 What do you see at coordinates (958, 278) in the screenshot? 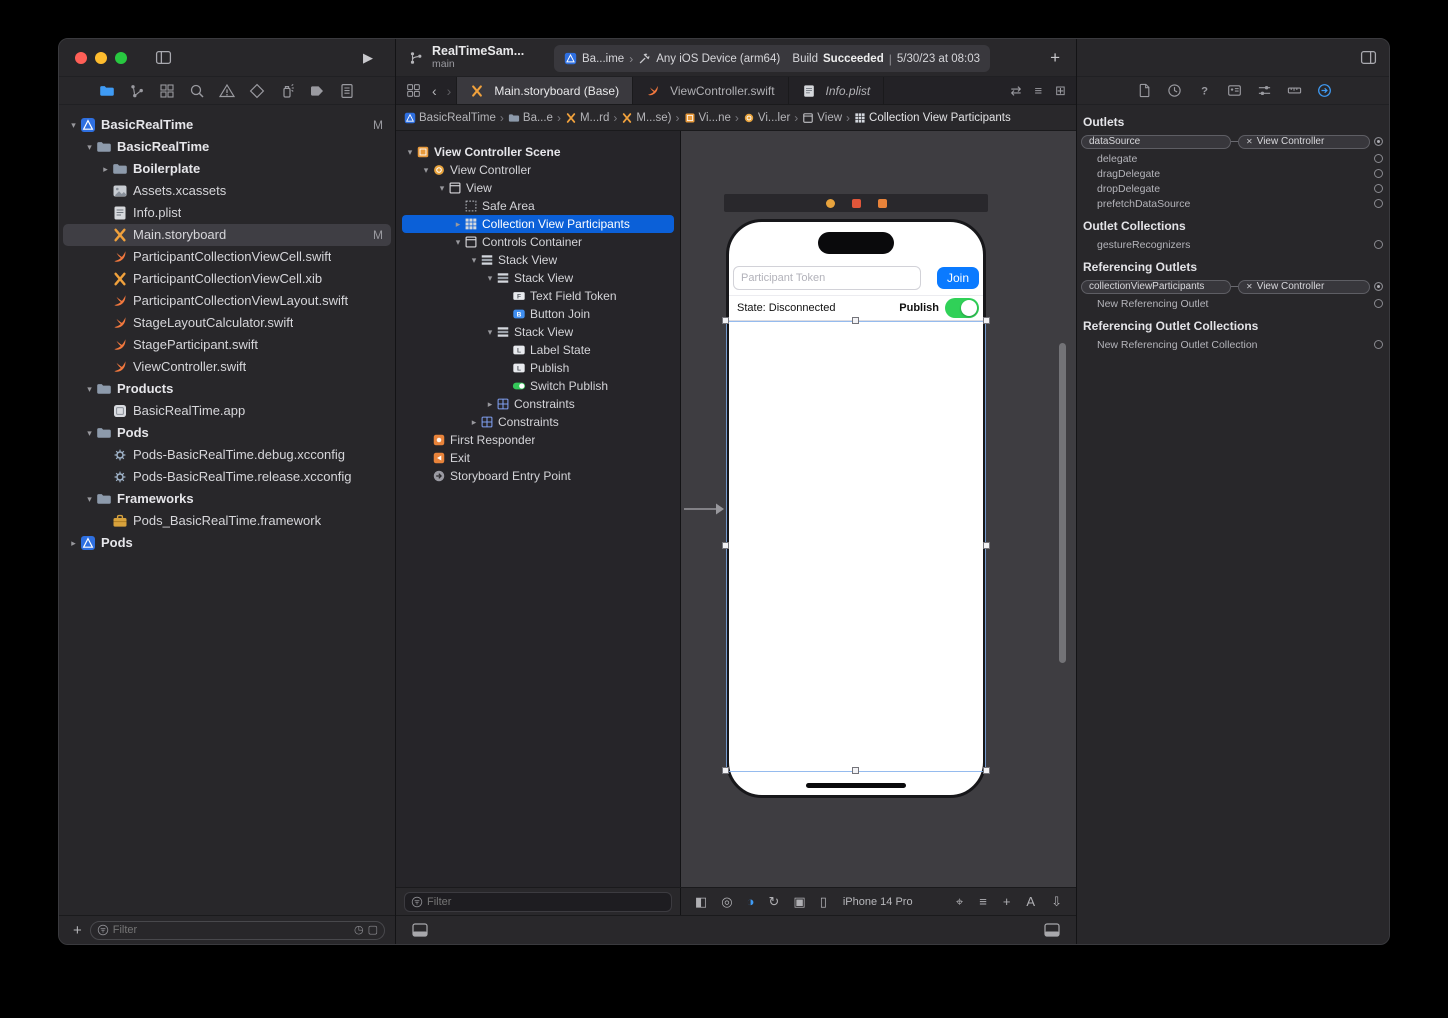
I see `join-button: Join` at bounding box center [958, 278].